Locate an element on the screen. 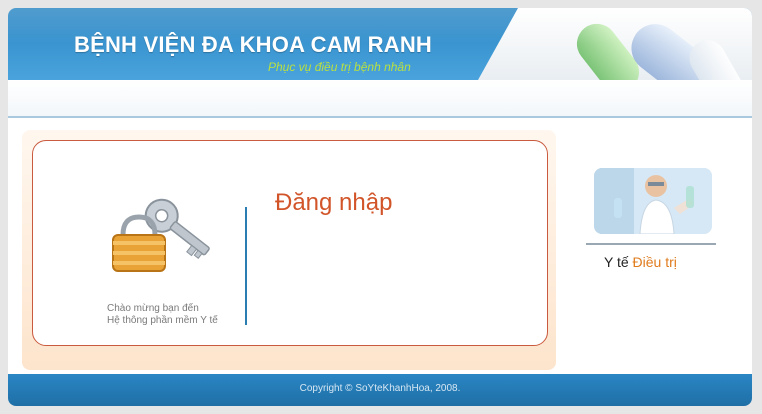 The width and height of the screenshot is (762, 414). lab-scientist-photo is located at coordinates (653, 201).